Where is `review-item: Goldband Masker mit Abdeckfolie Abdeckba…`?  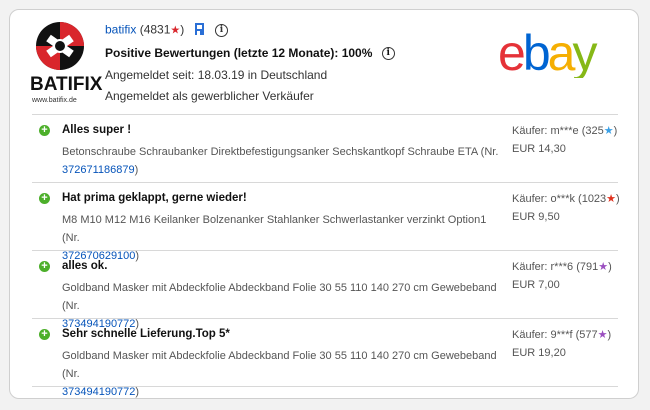
review-item: Goldband Masker mit Abdeckfolie Abdeckba… is located at coordinates (282, 374).